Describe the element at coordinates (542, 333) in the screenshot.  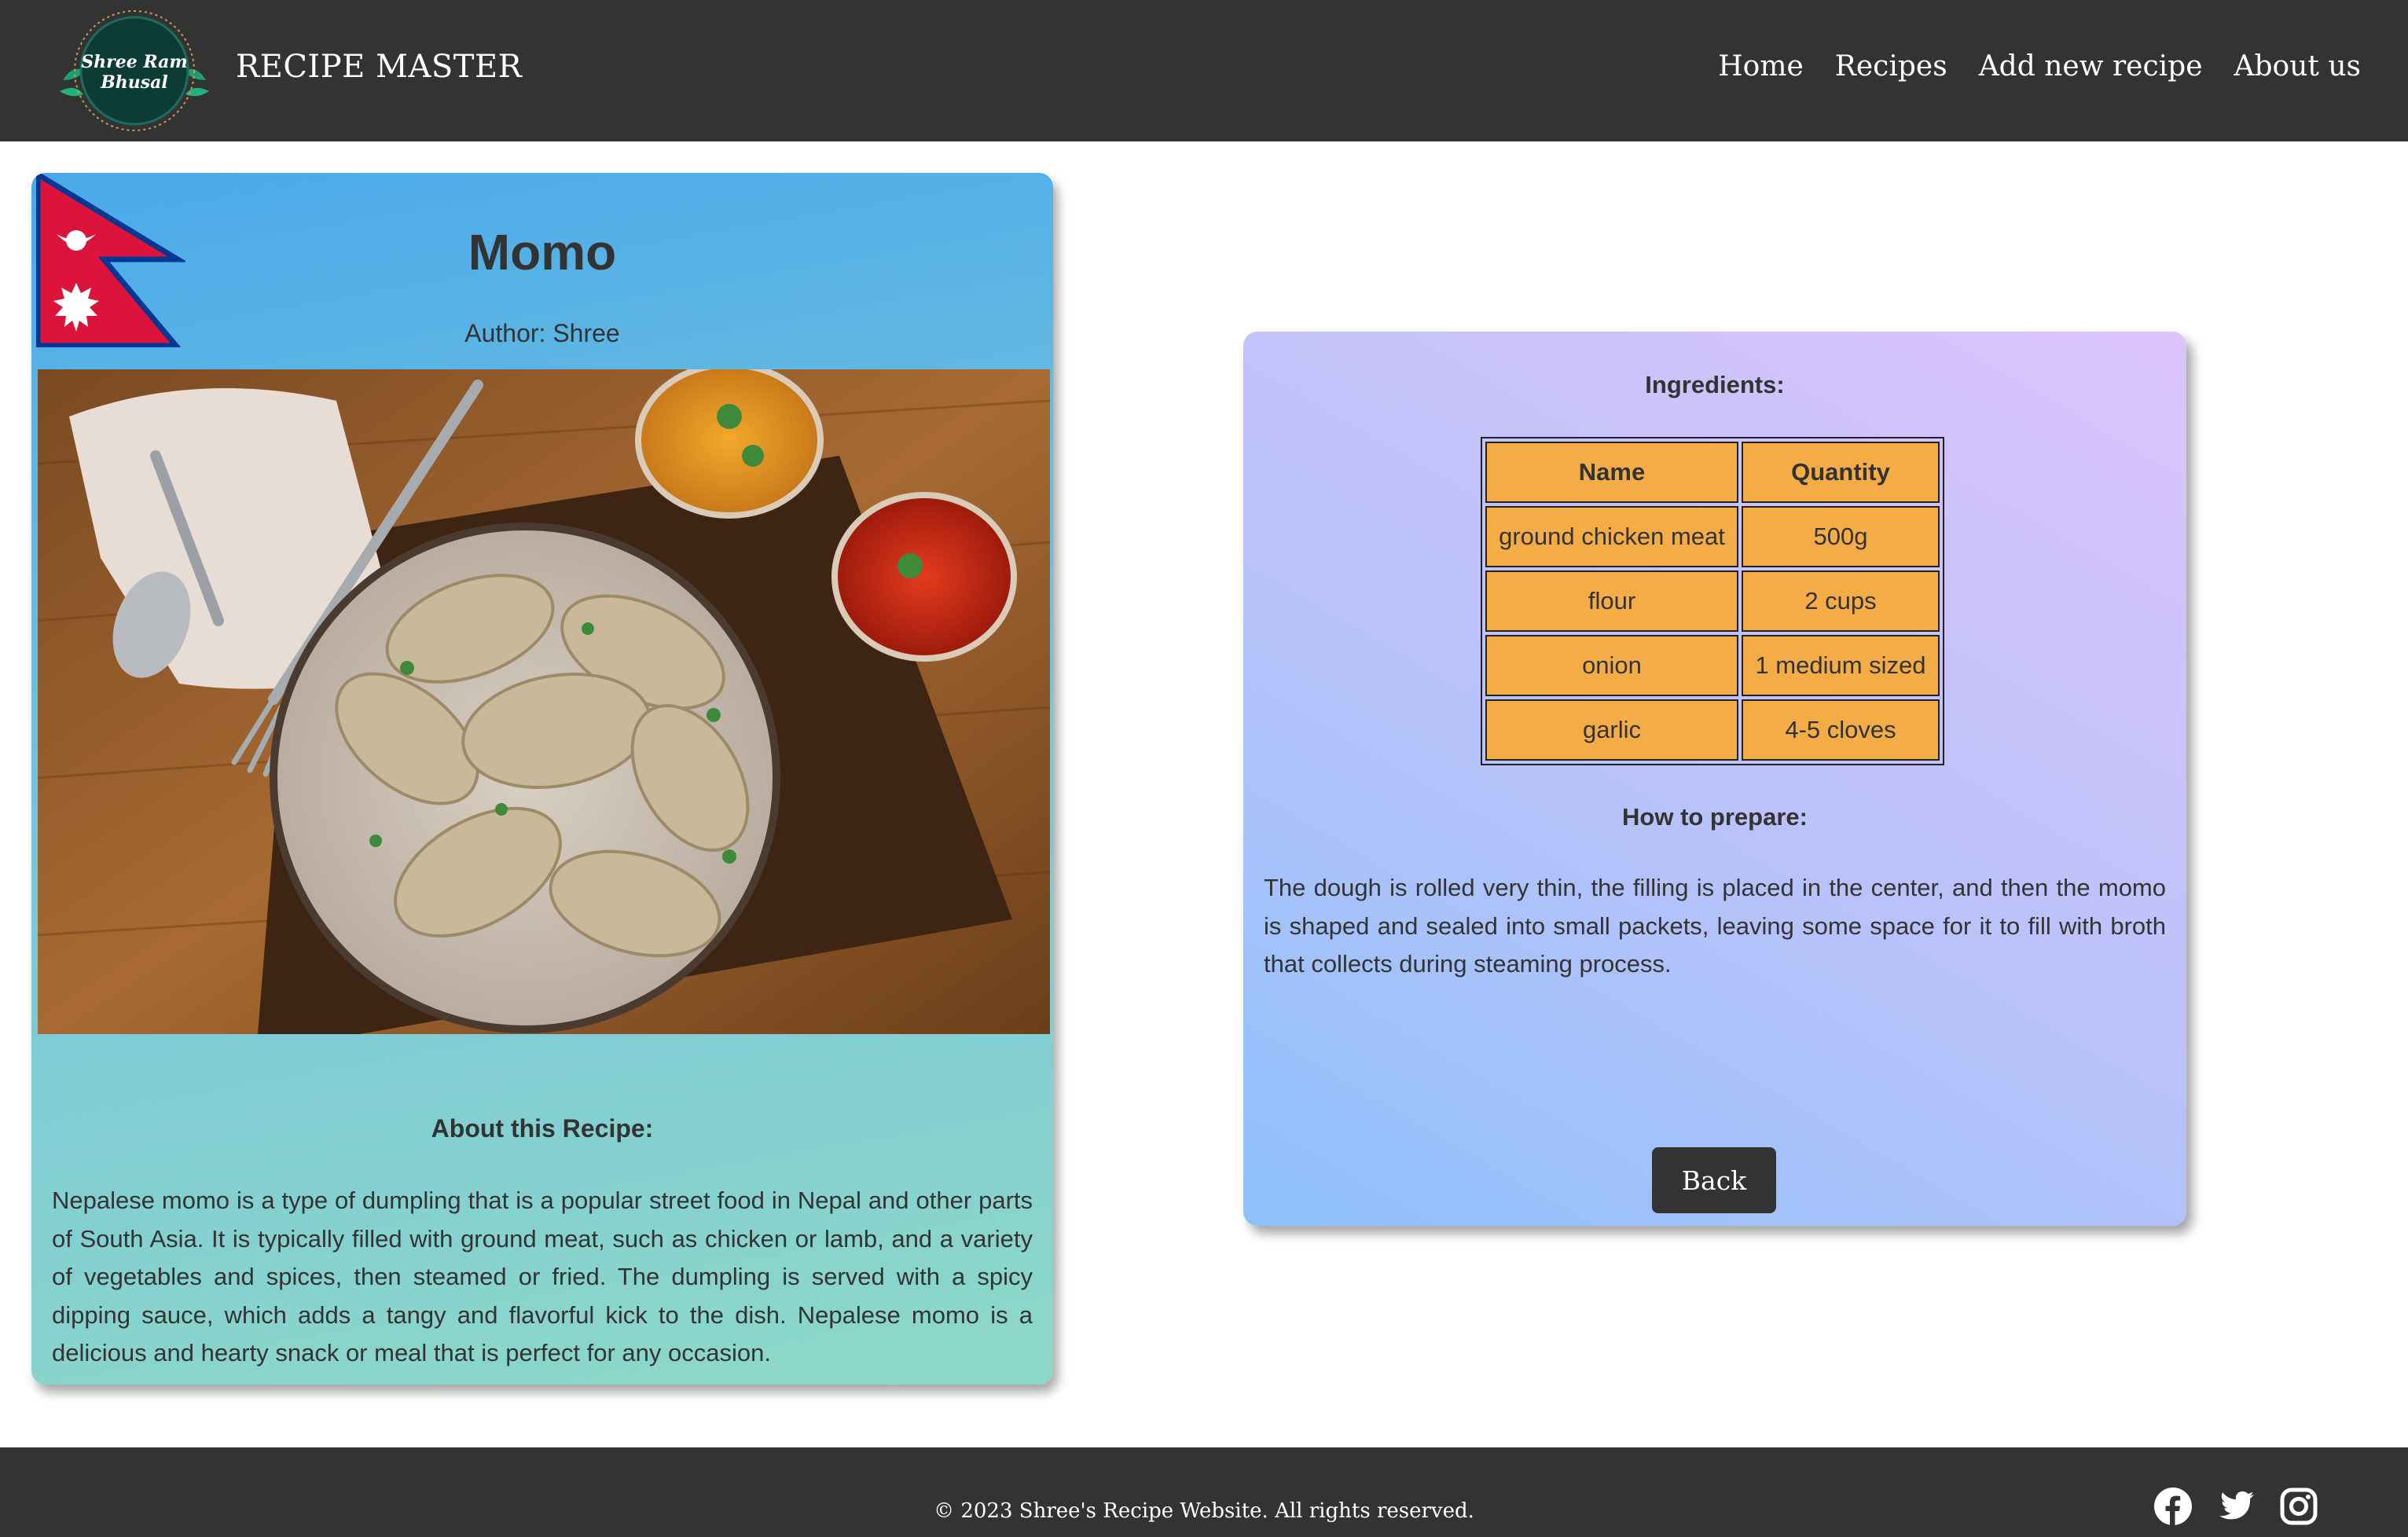
I see `recipe-author: Author: Shree` at that location.